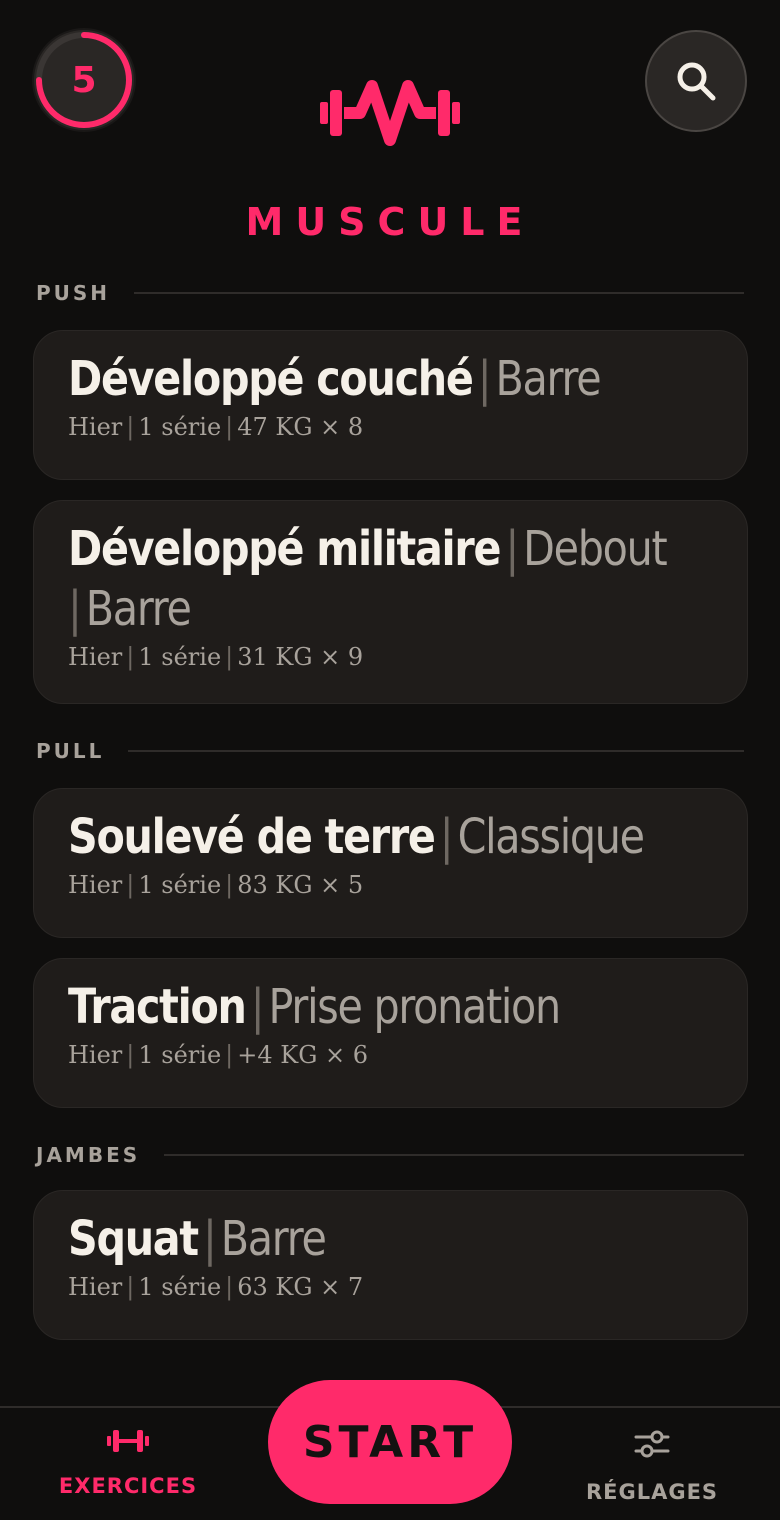 This screenshot has height=1520, width=780. I want to click on streak-count: 5, so click(84, 80).